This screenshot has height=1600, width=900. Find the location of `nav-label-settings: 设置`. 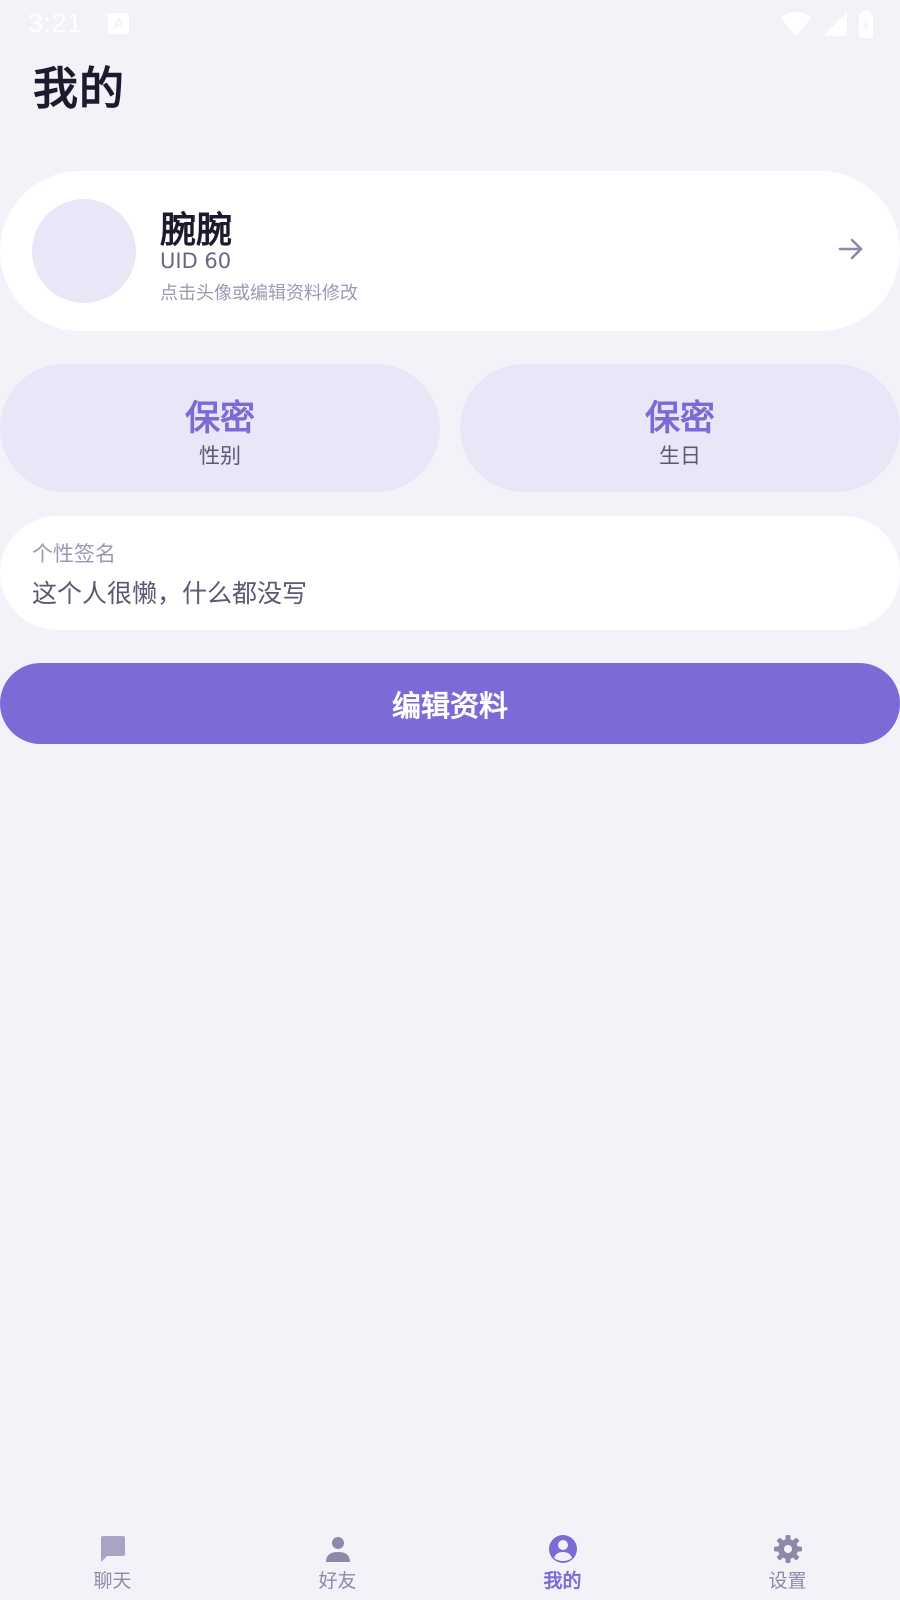

nav-label-settings: 设置 is located at coordinates (787, 1581).